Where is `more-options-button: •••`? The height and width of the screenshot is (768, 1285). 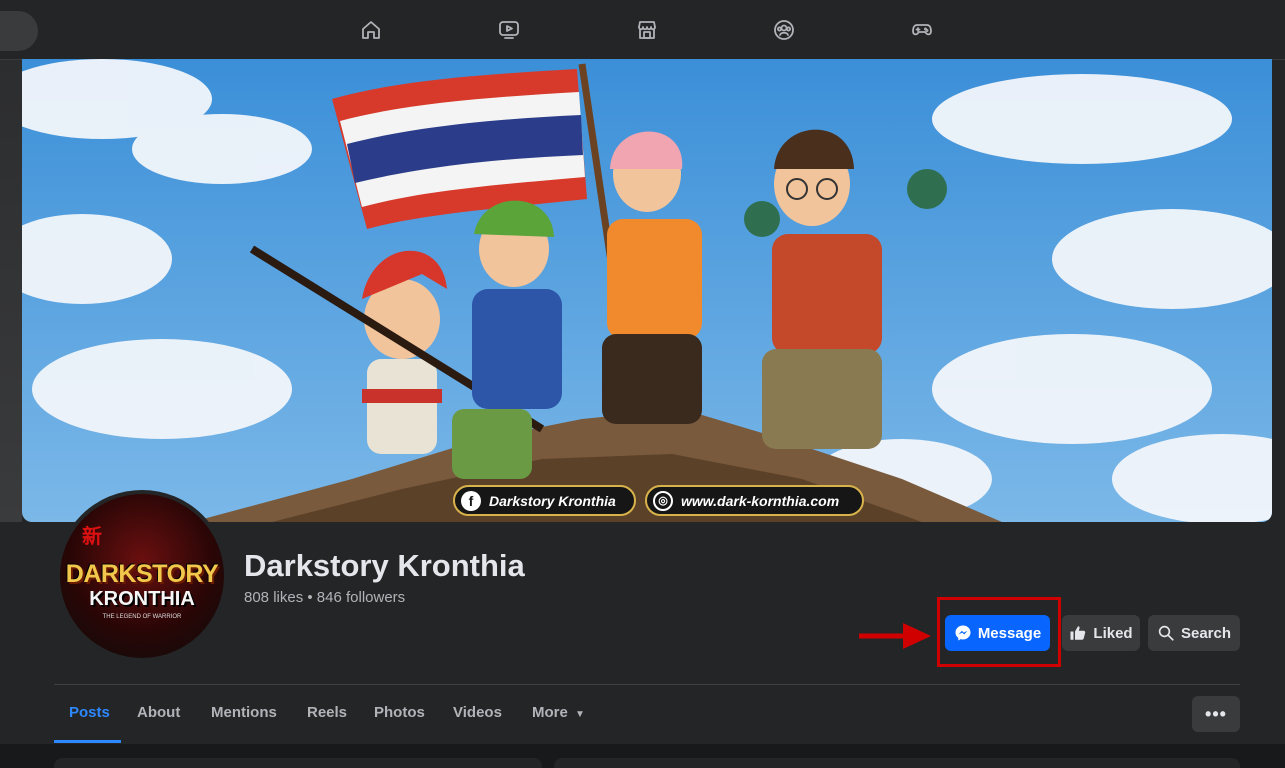
more-options-button: ••• is located at coordinates (1216, 714).